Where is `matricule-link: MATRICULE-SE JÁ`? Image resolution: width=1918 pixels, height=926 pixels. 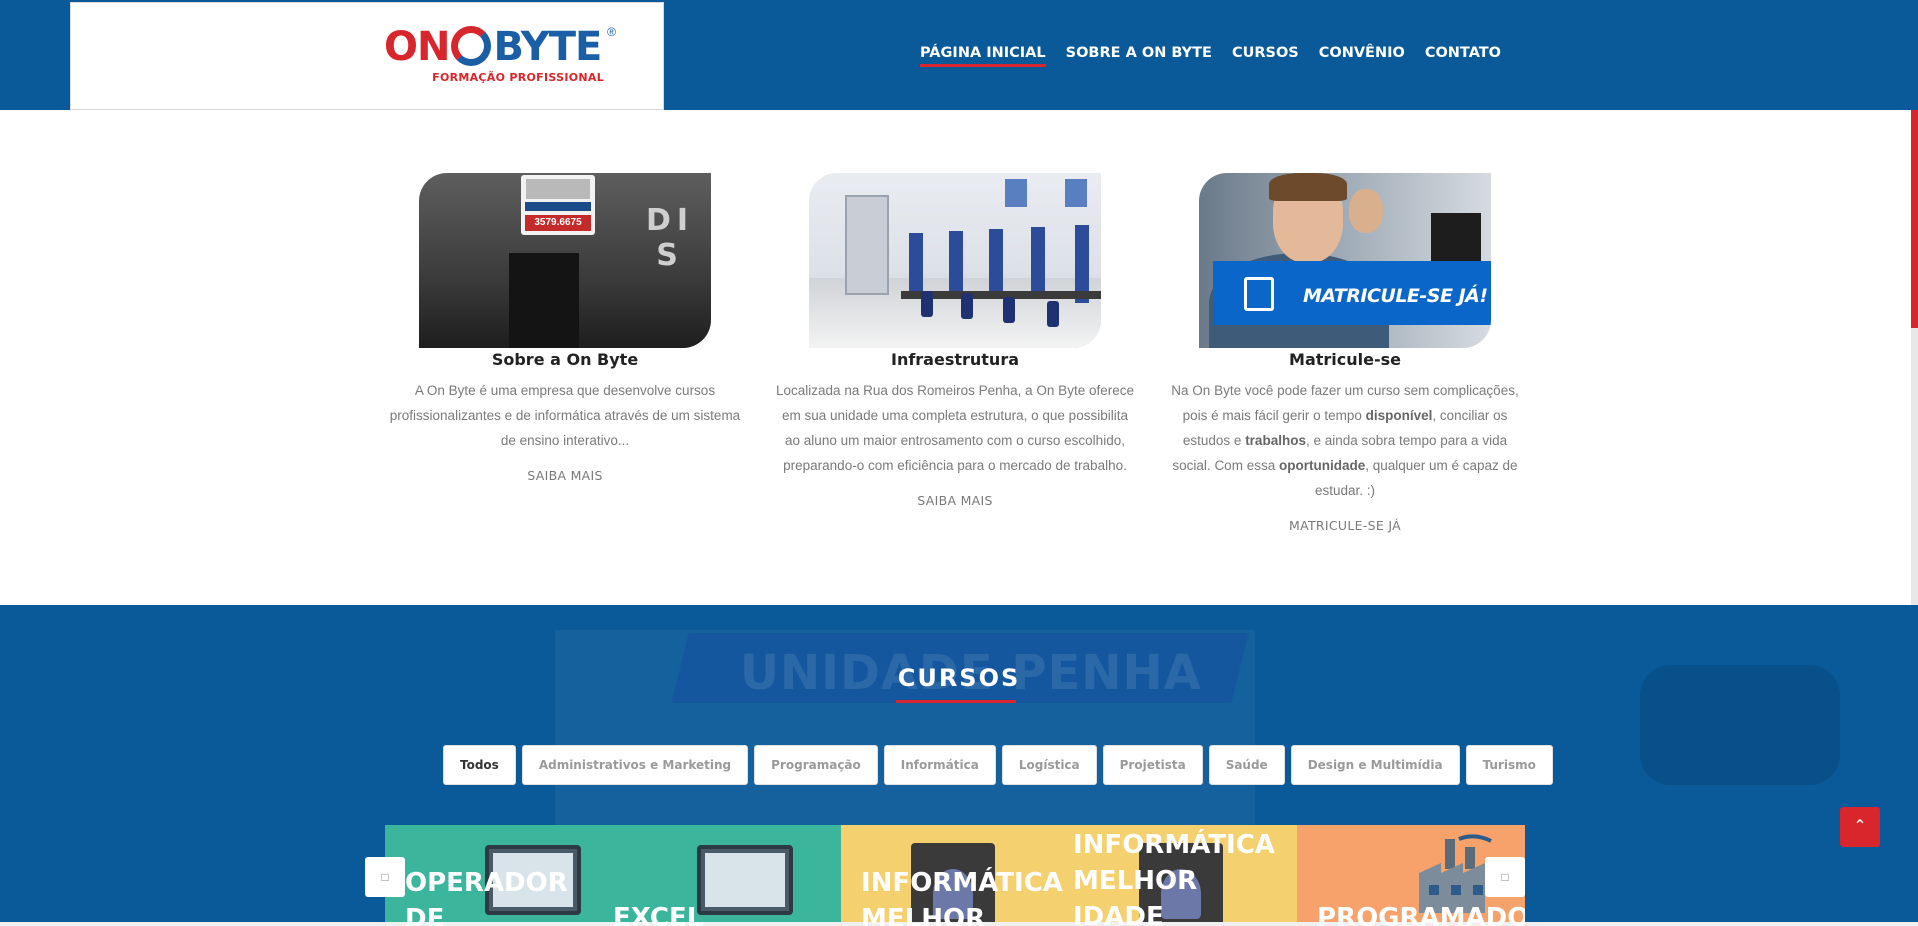
matricule-link: MATRICULE-SE JÁ is located at coordinates (1345, 525).